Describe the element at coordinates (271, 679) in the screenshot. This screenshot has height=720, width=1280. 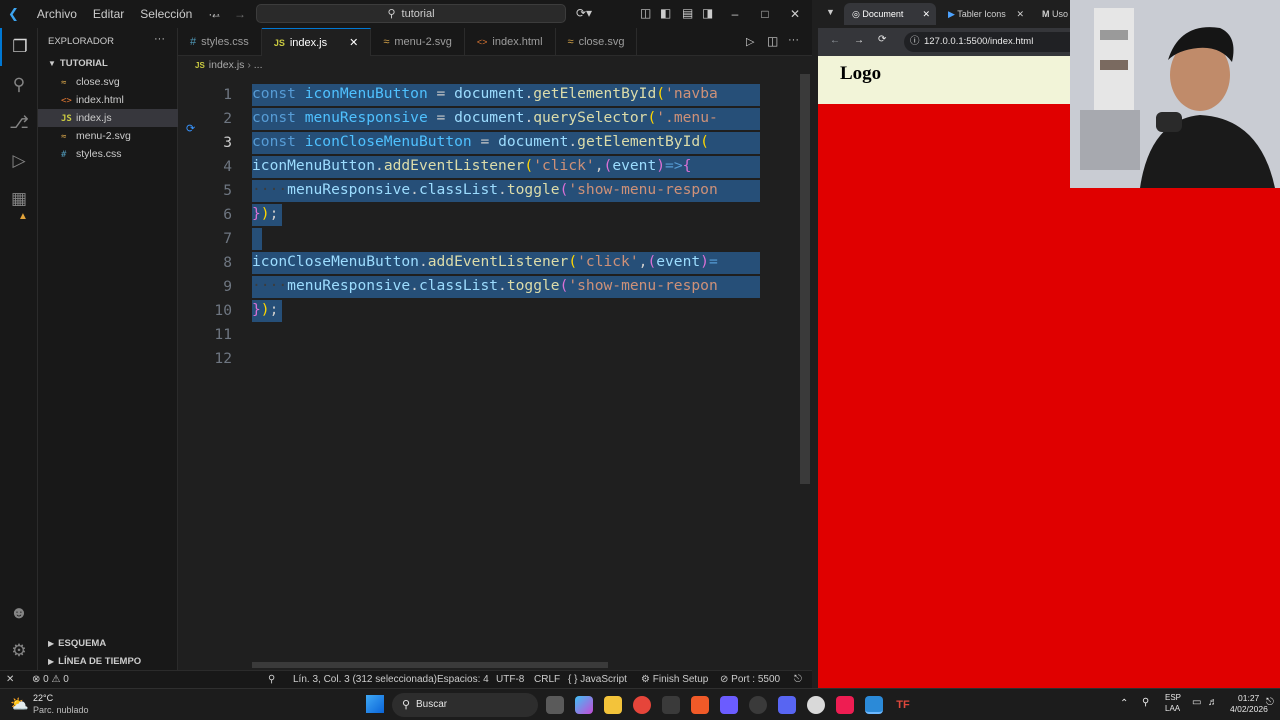
I see `zoom-icon: ⚲` at that location.